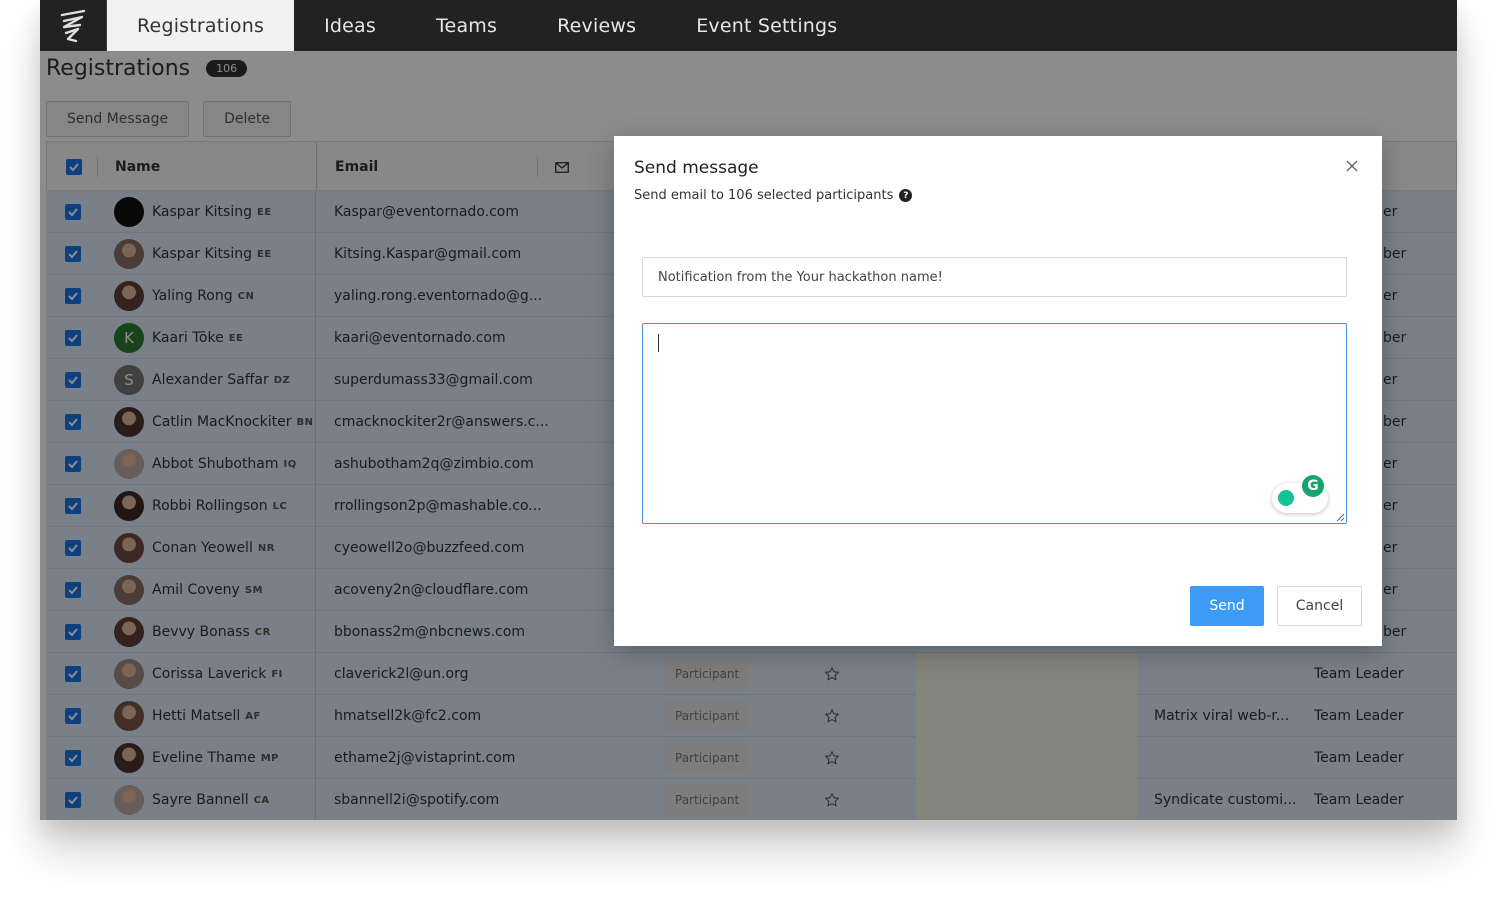 This screenshot has width=1497, height=900. I want to click on eventornado-logo-icon, so click(73, 25).